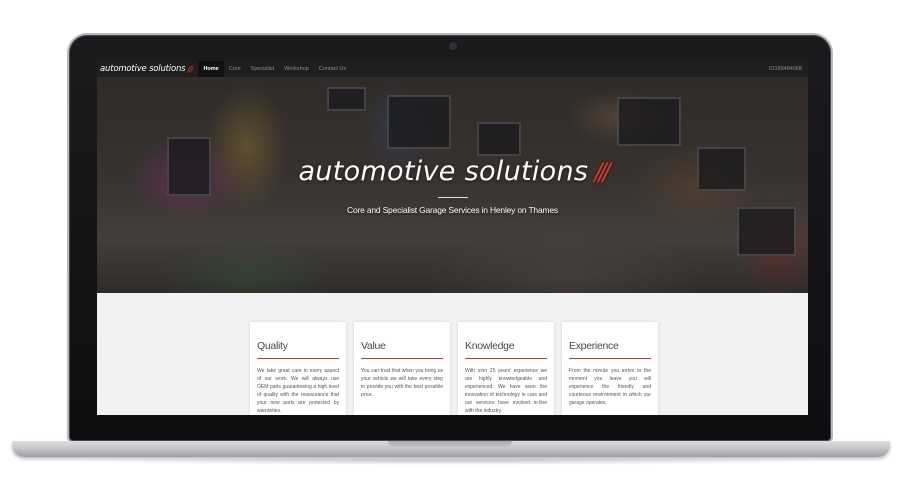 The height and width of the screenshot is (500, 900). Describe the element at coordinates (594, 346) in the screenshot. I see `card-title: Experience` at that location.